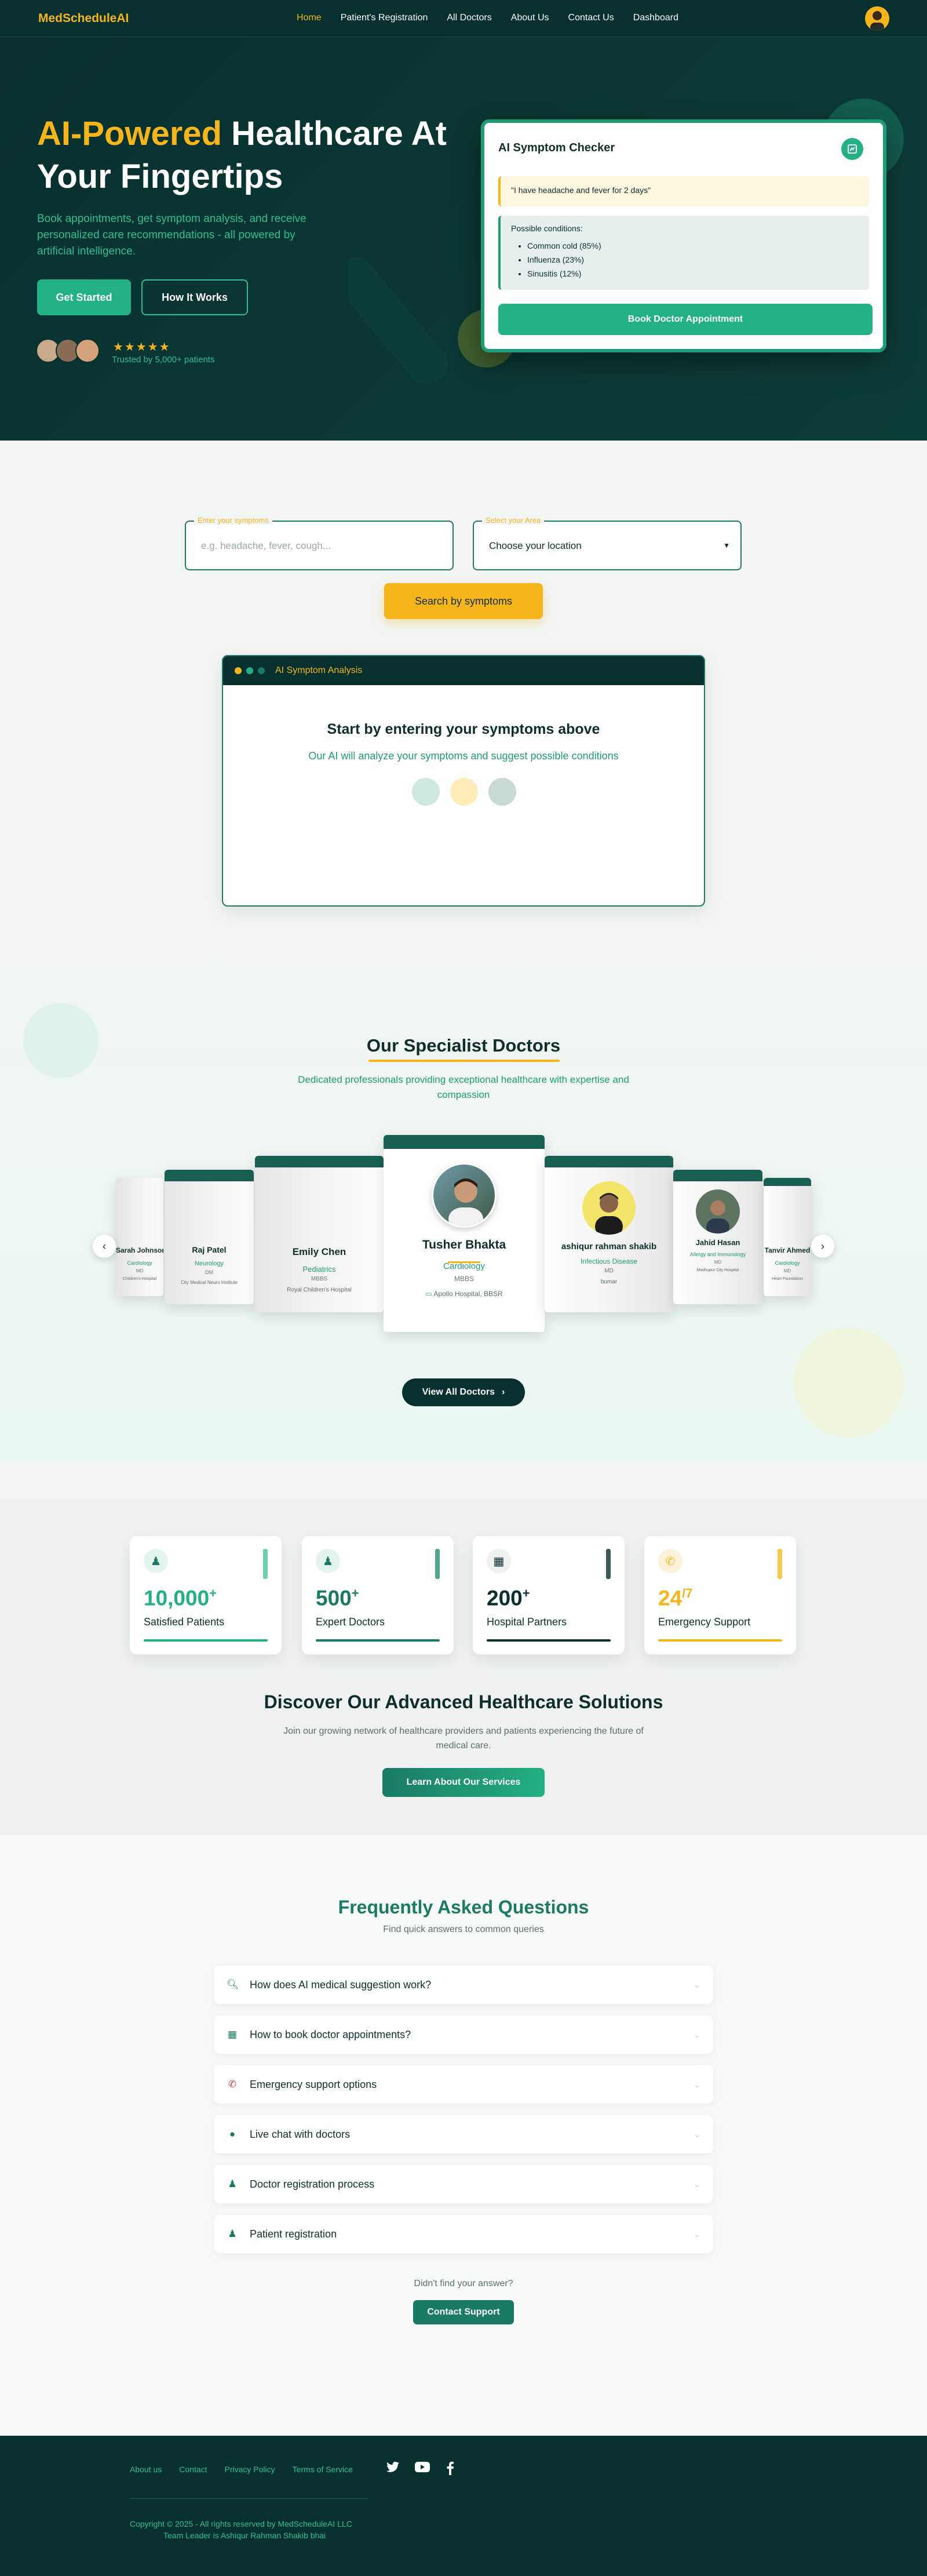 Image resolution: width=927 pixels, height=2576 pixels. What do you see at coordinates (242, 155) in the screenshot?
I see `hero-title: AI-Powered Healthcare At Your Fingertips` at bounding box center [242, 155].